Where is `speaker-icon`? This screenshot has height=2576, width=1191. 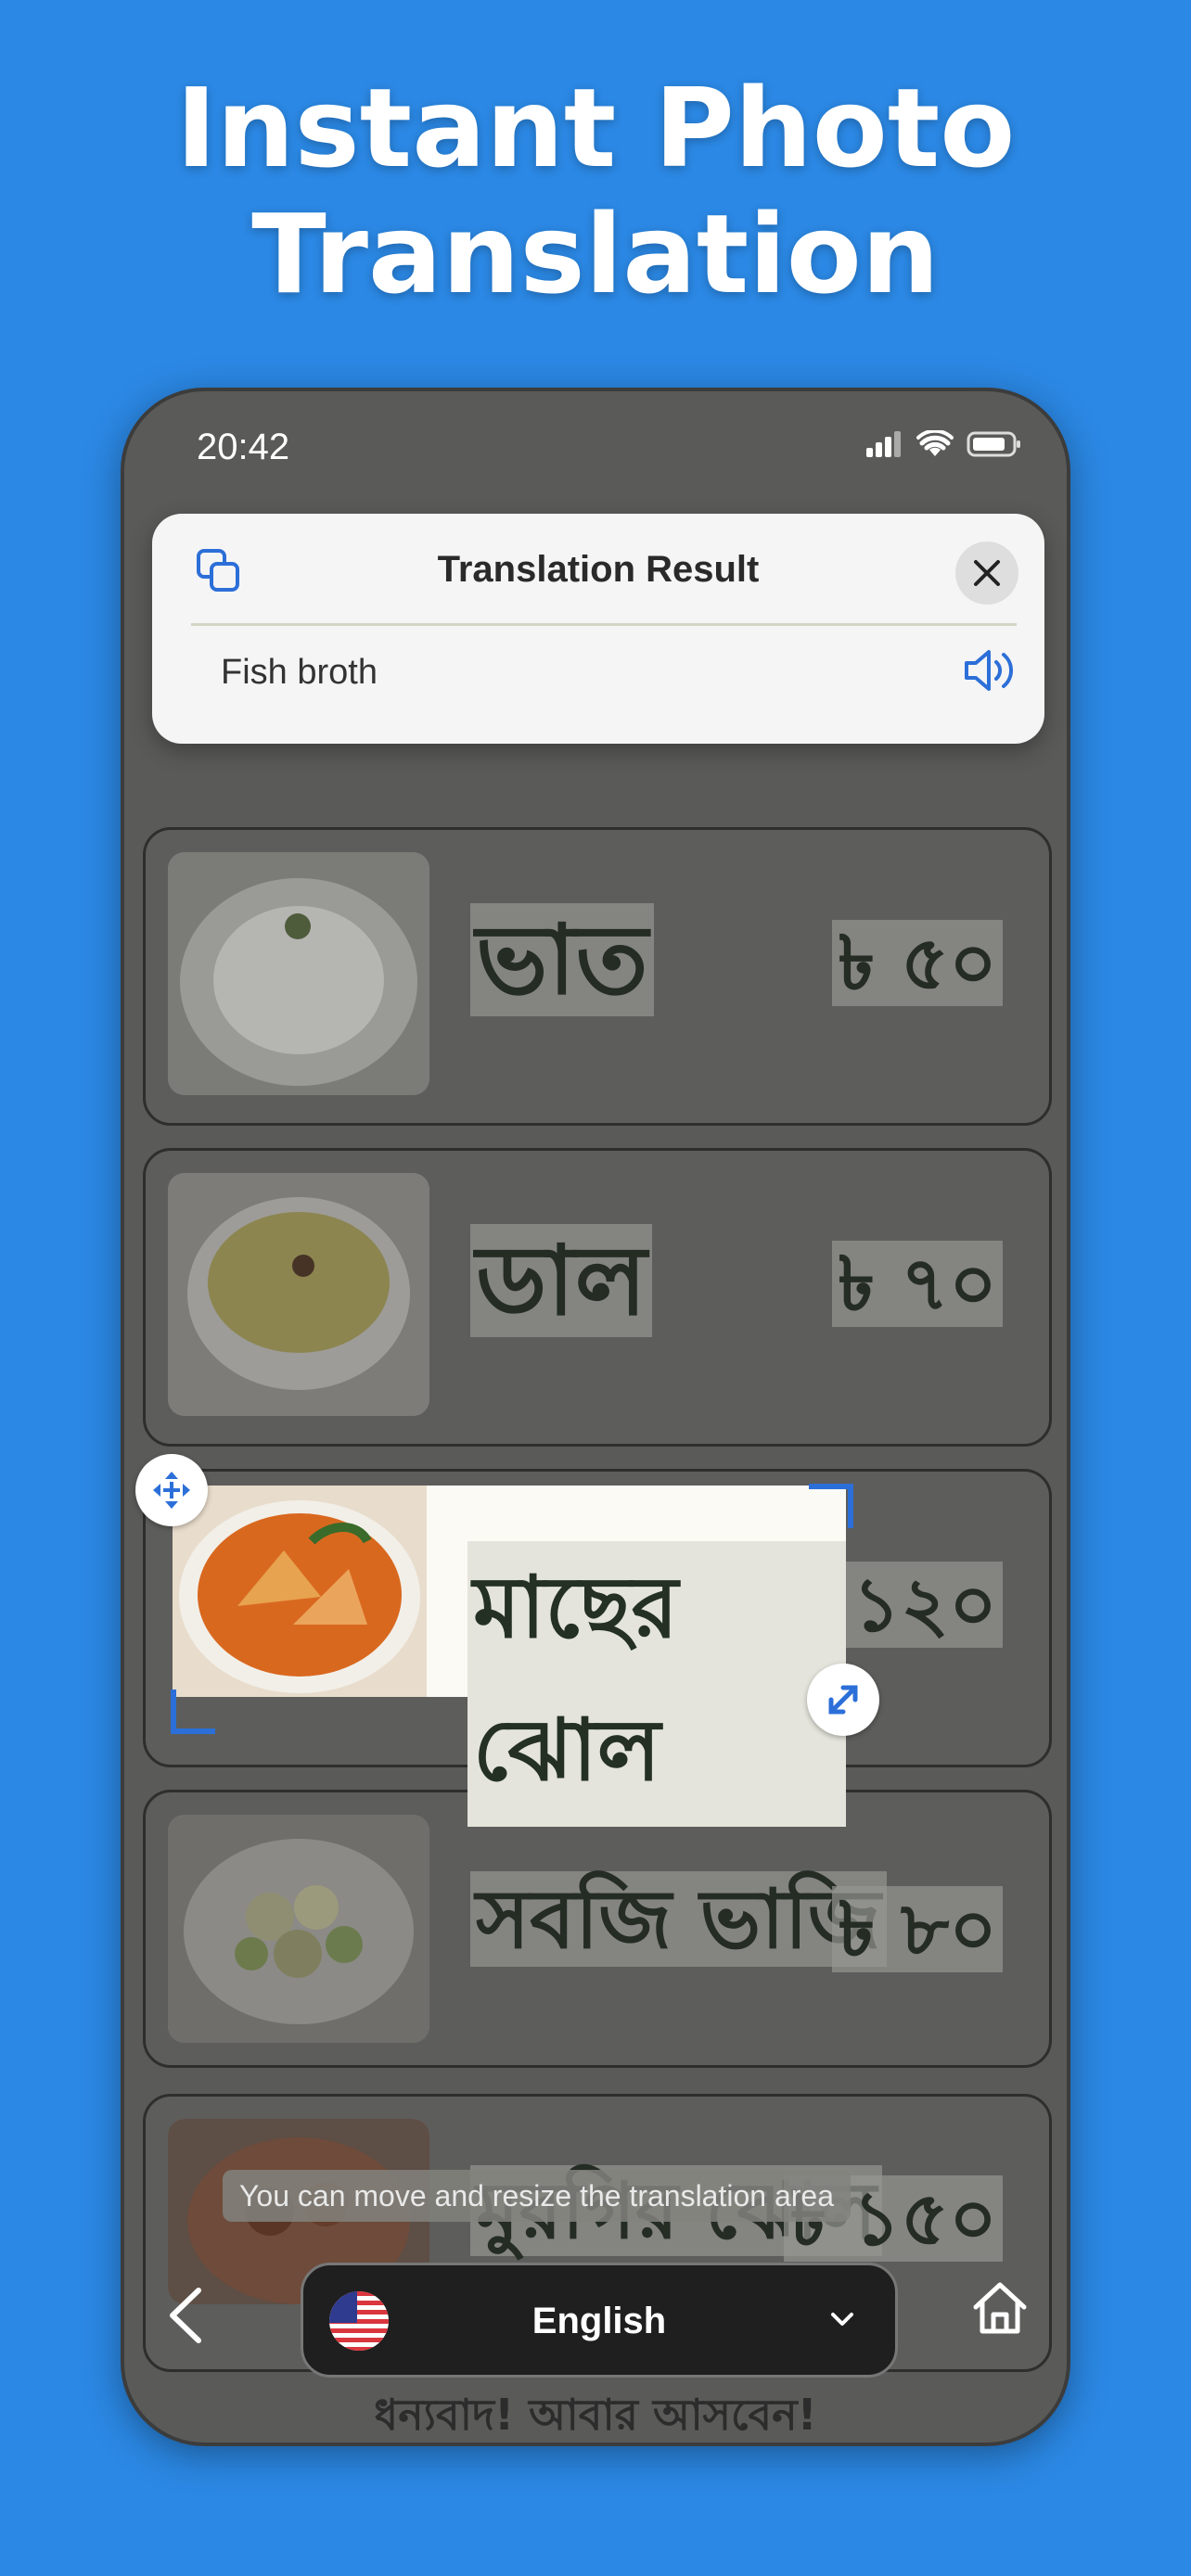 speaker-icon is located at coordinates (990, 672).